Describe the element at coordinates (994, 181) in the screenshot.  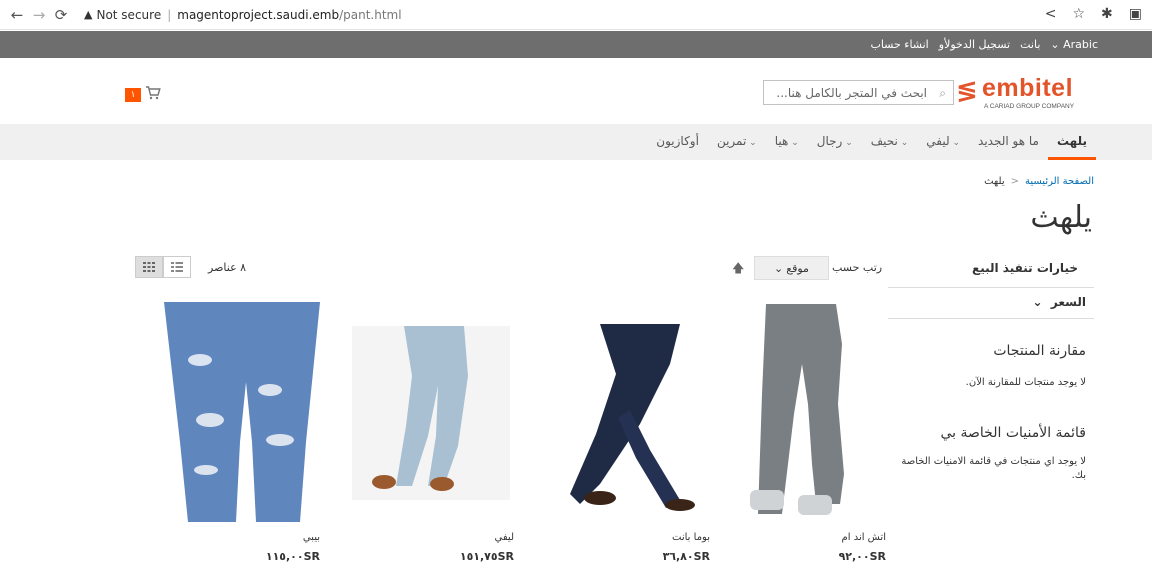
I see `breadcrumb-current: يلهث` at that location.